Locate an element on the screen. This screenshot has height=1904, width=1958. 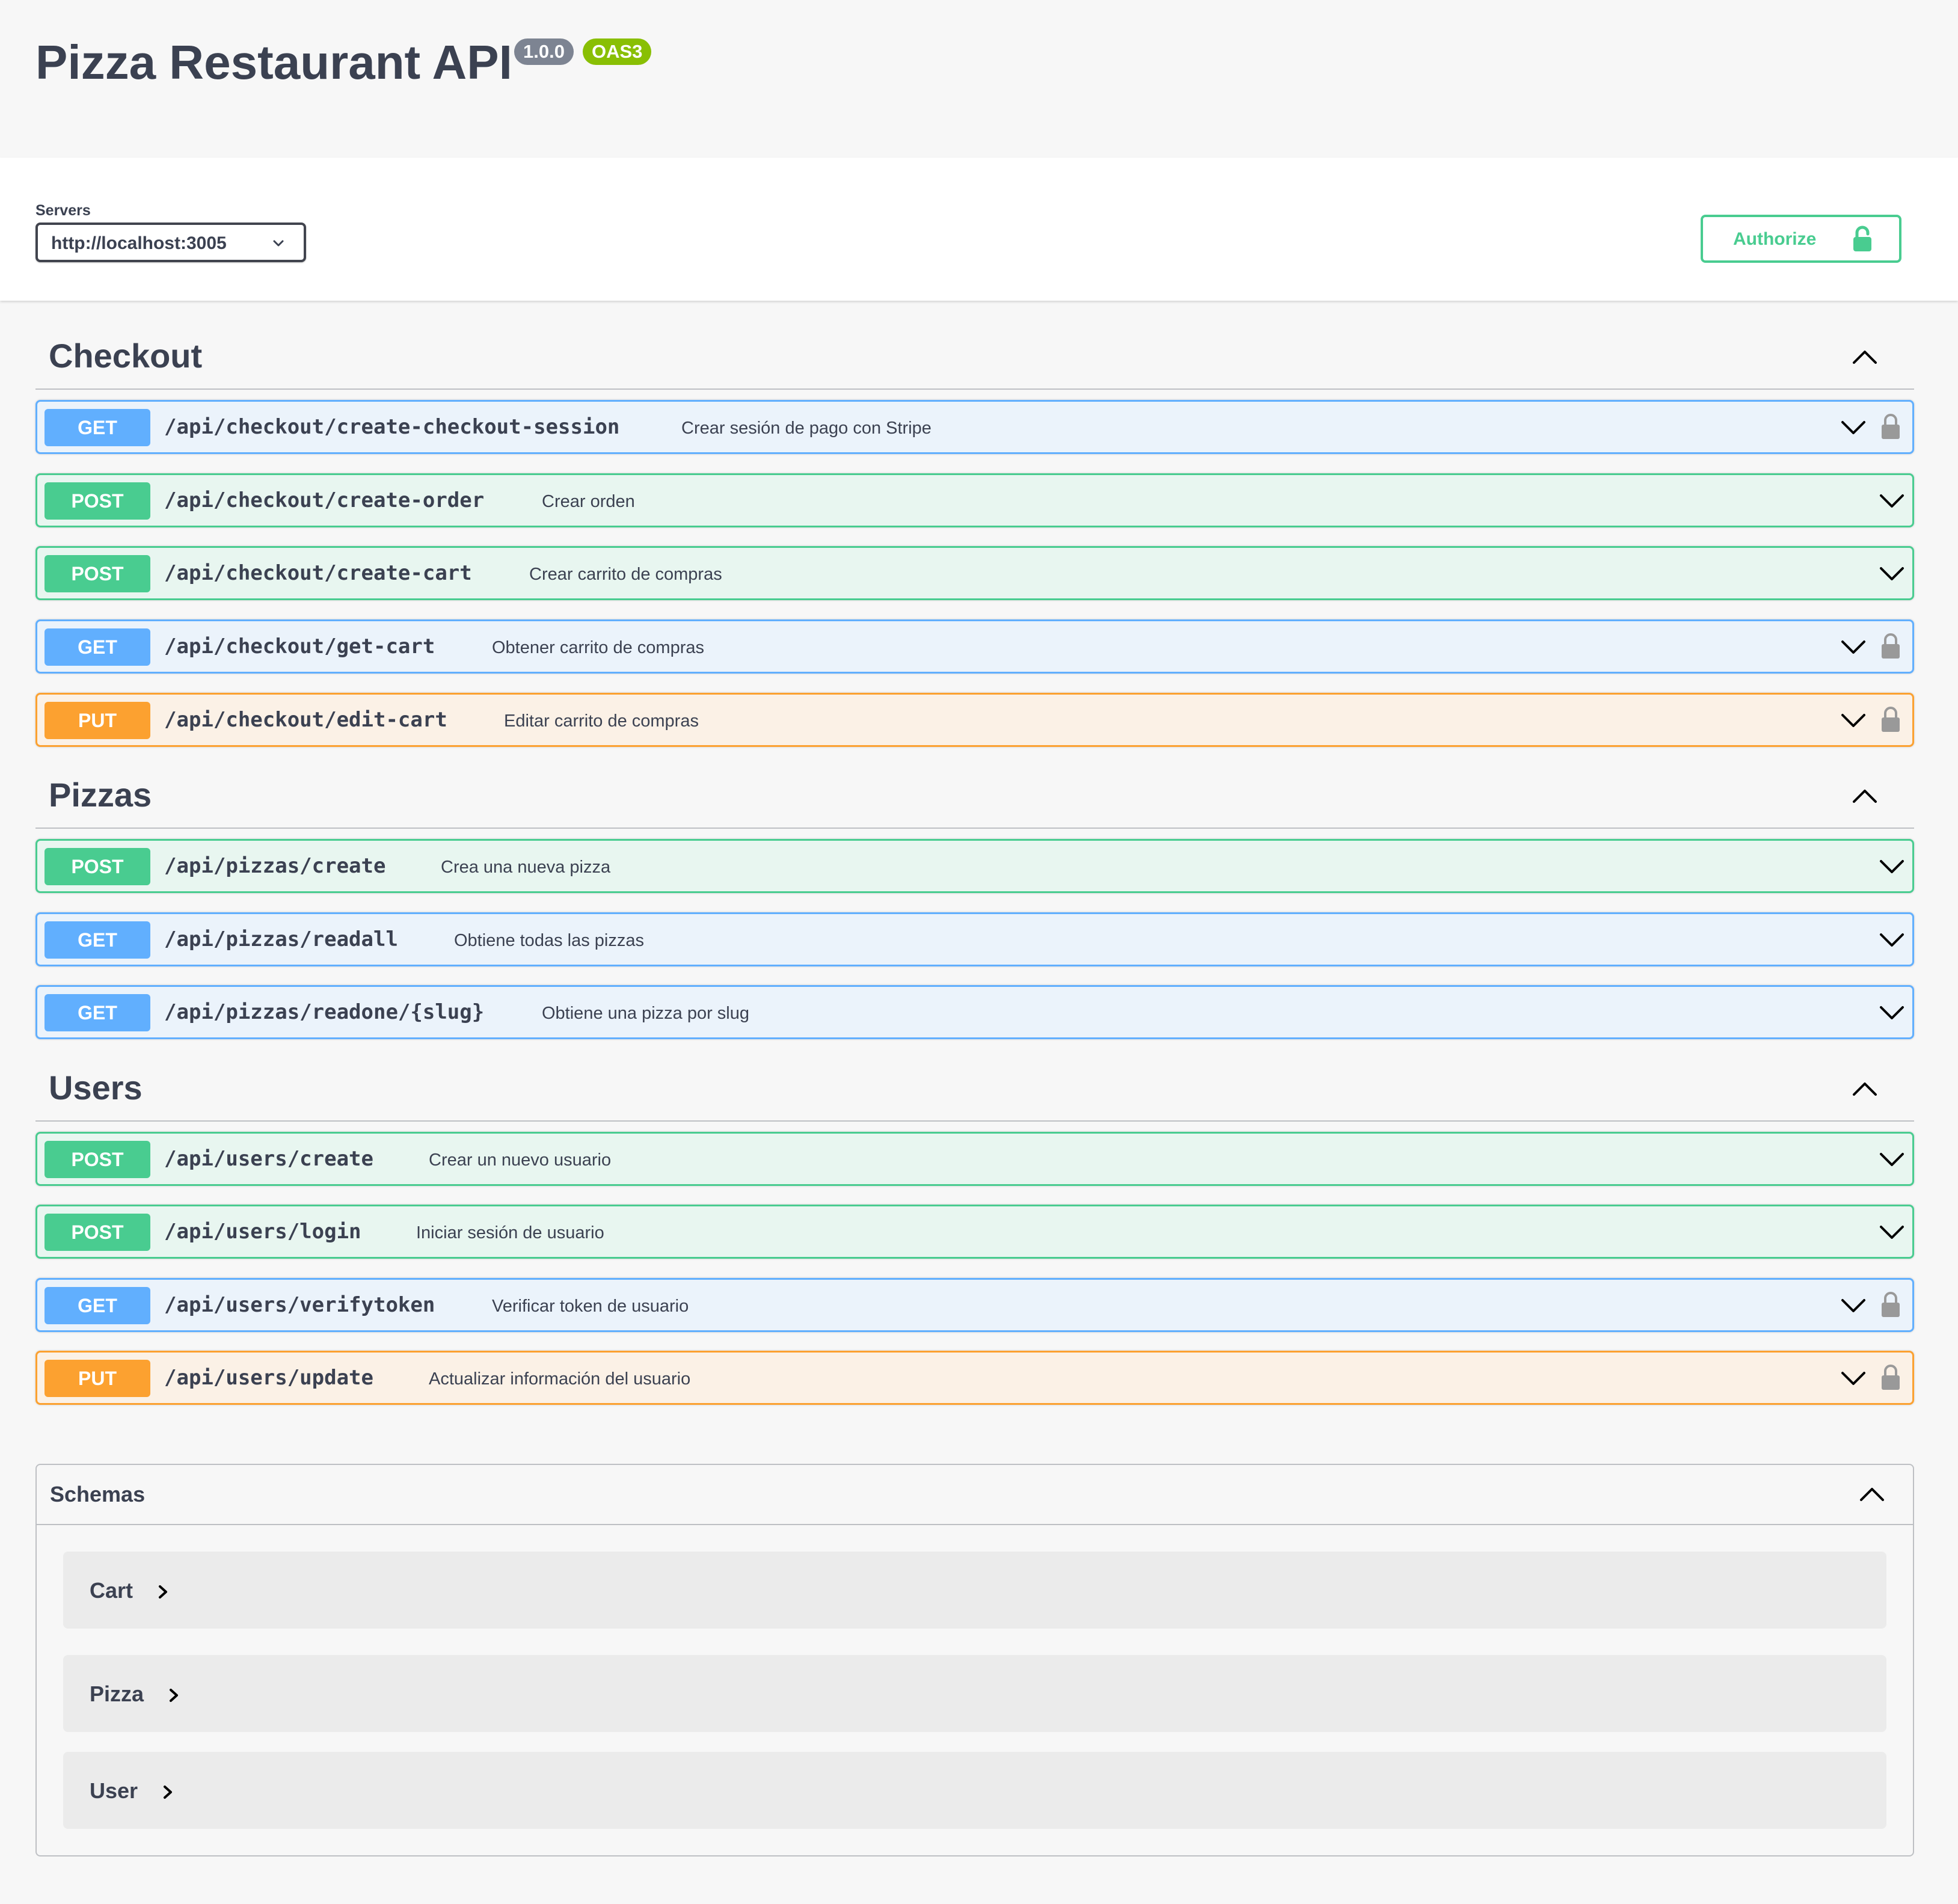
operation-path: /api/users/create is located at coordinates (268, 1159).